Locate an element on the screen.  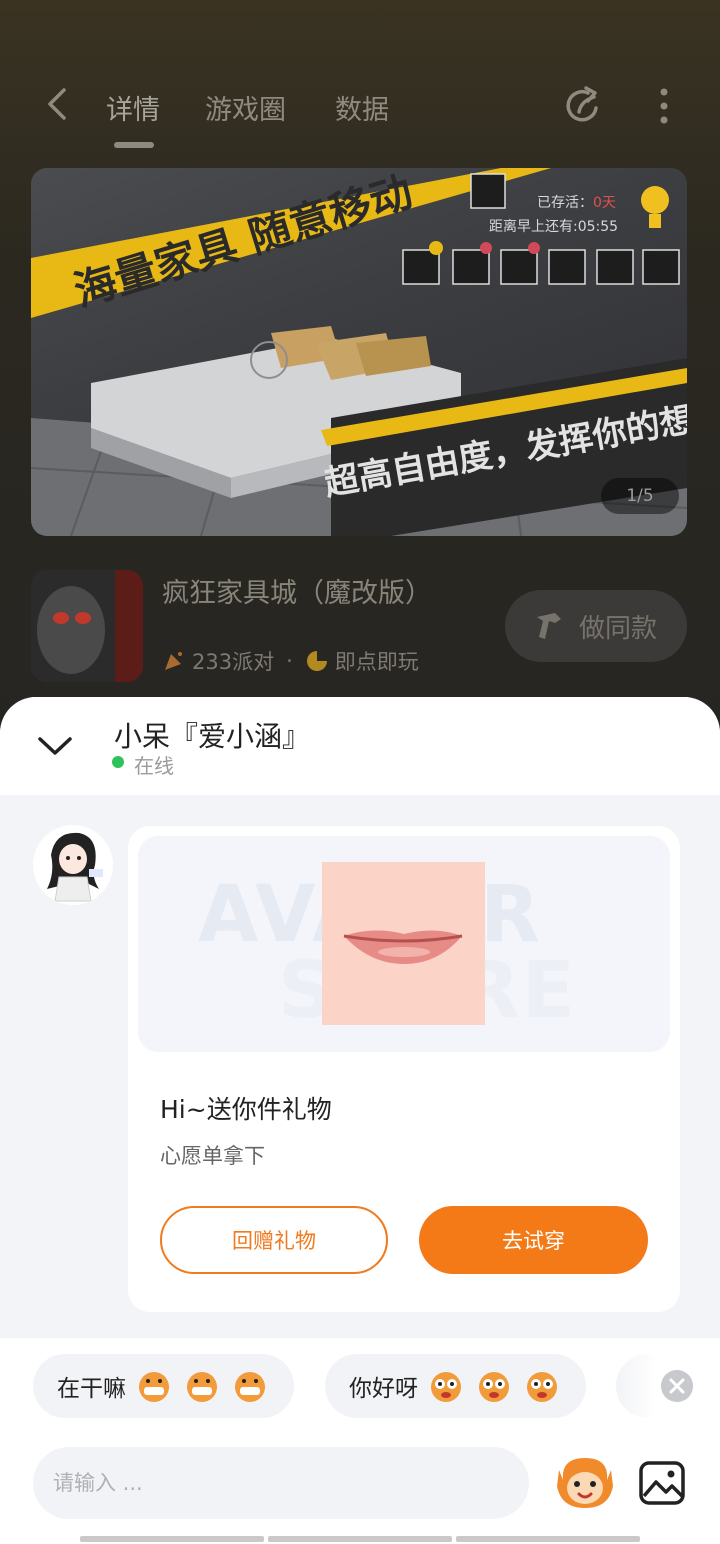
tab-data: 数据 is located at coordinates (362, 107).